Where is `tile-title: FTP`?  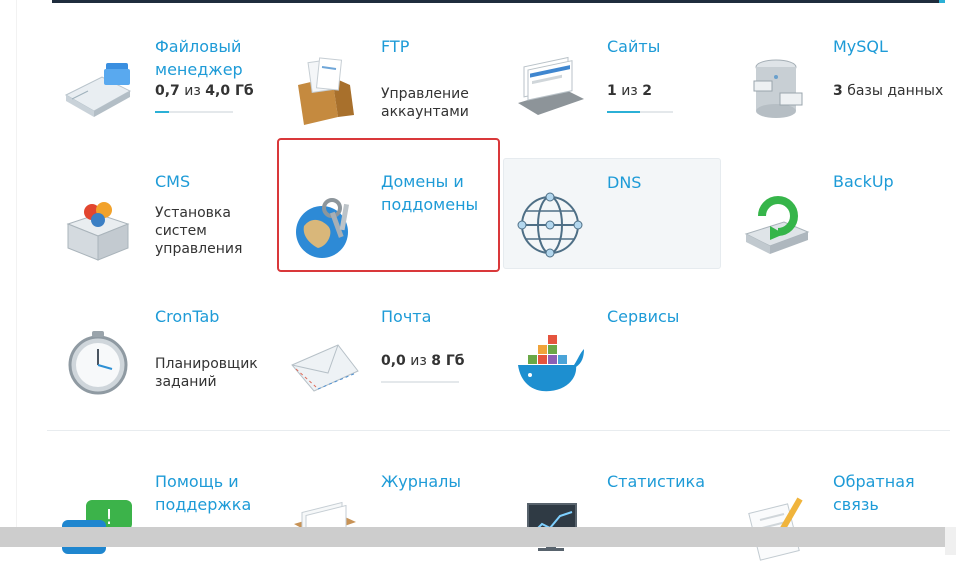
tile-title: FTP is located at coordinates (438, 46).